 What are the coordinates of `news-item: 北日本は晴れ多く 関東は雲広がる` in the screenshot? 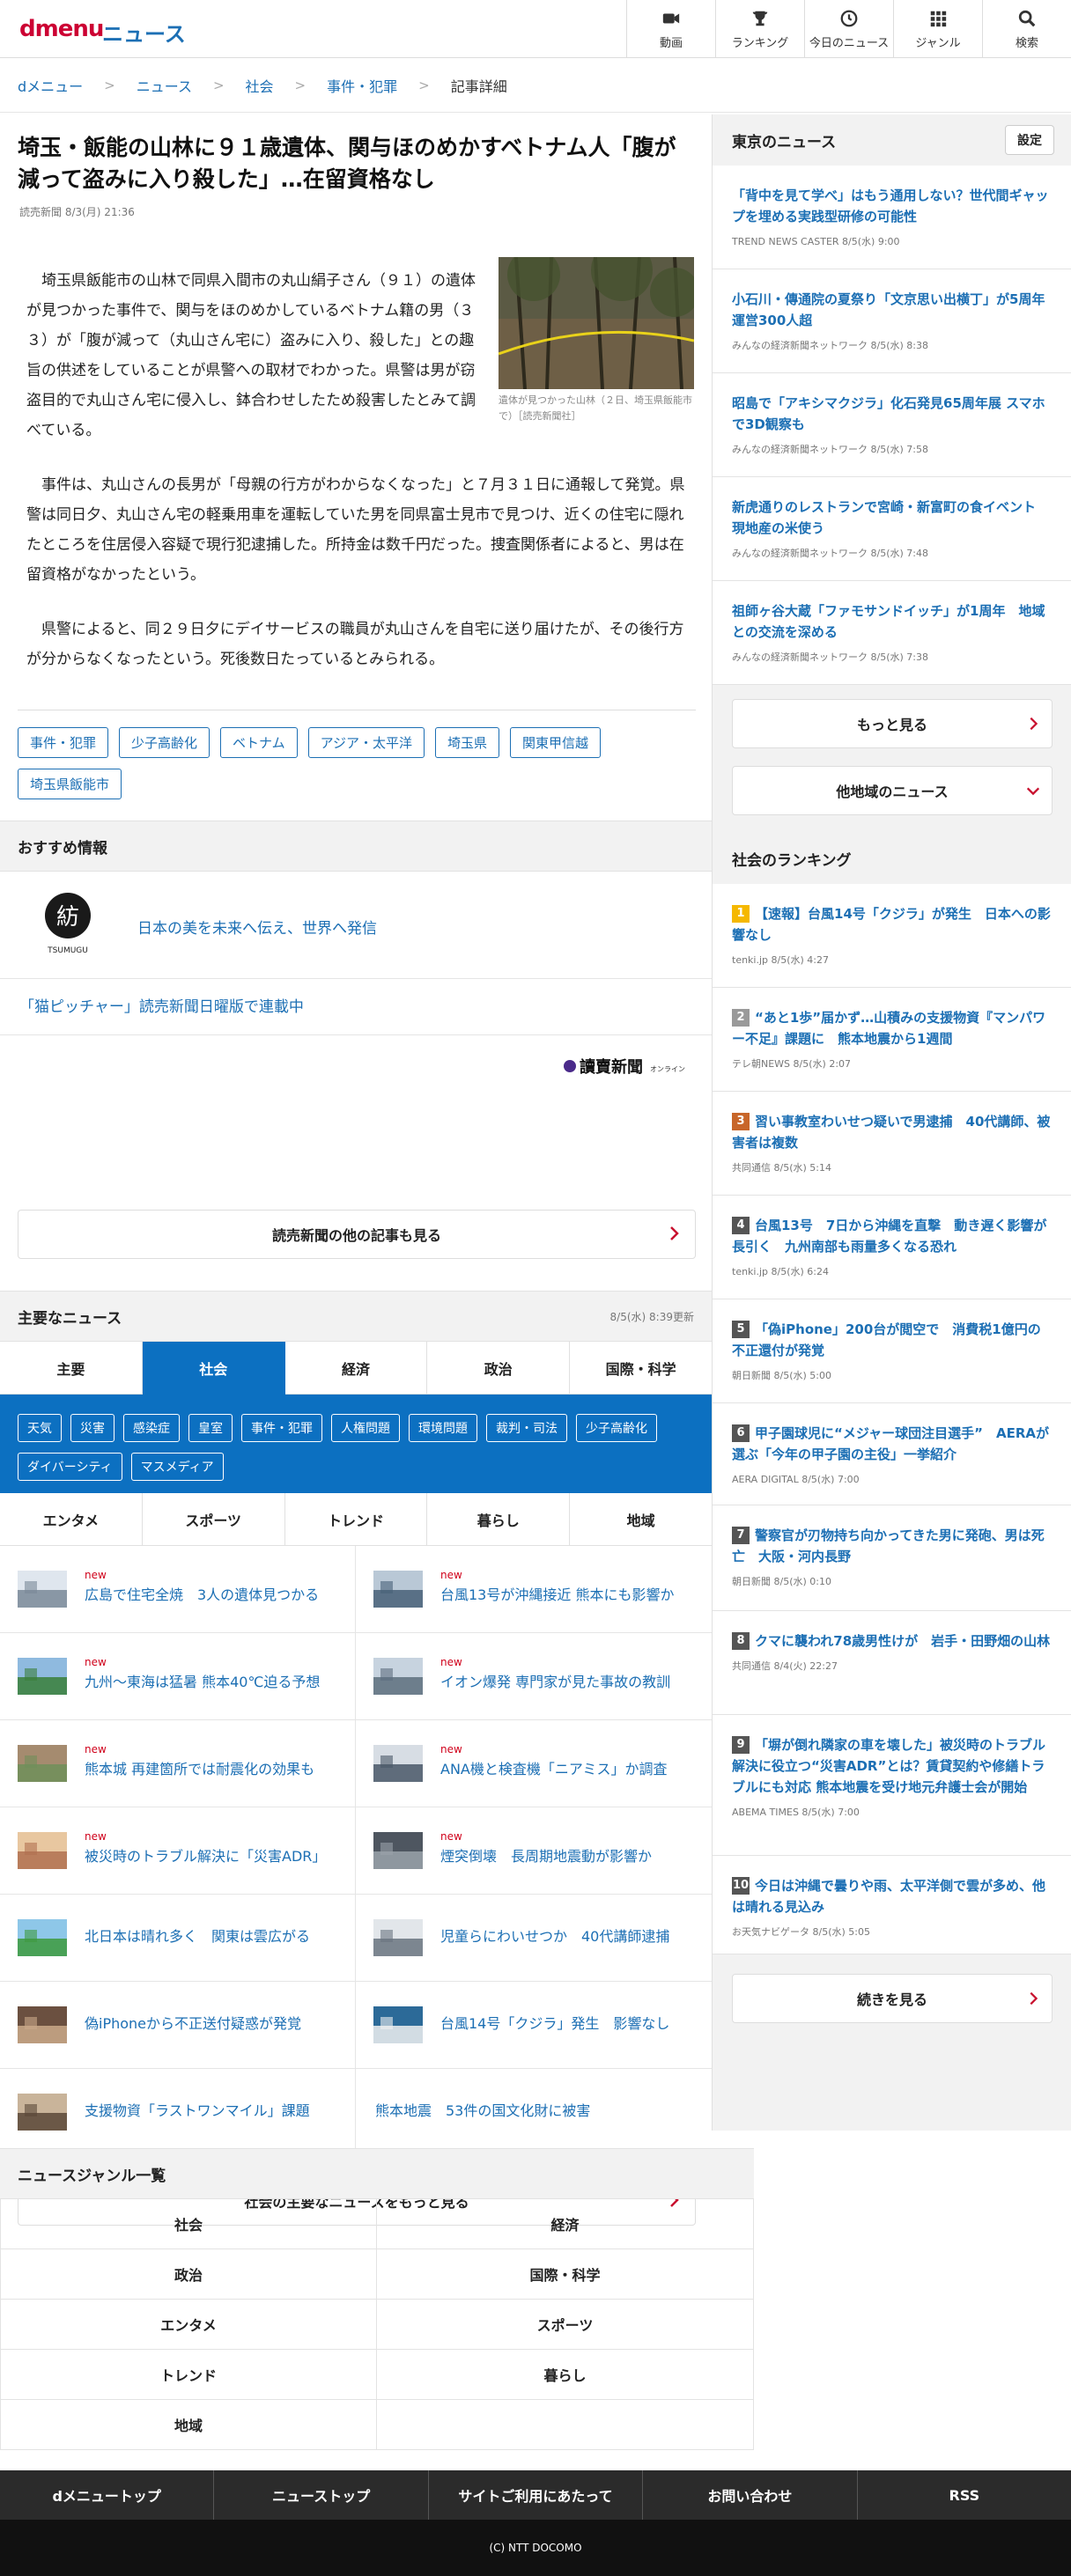 It's located at (178, 1938).